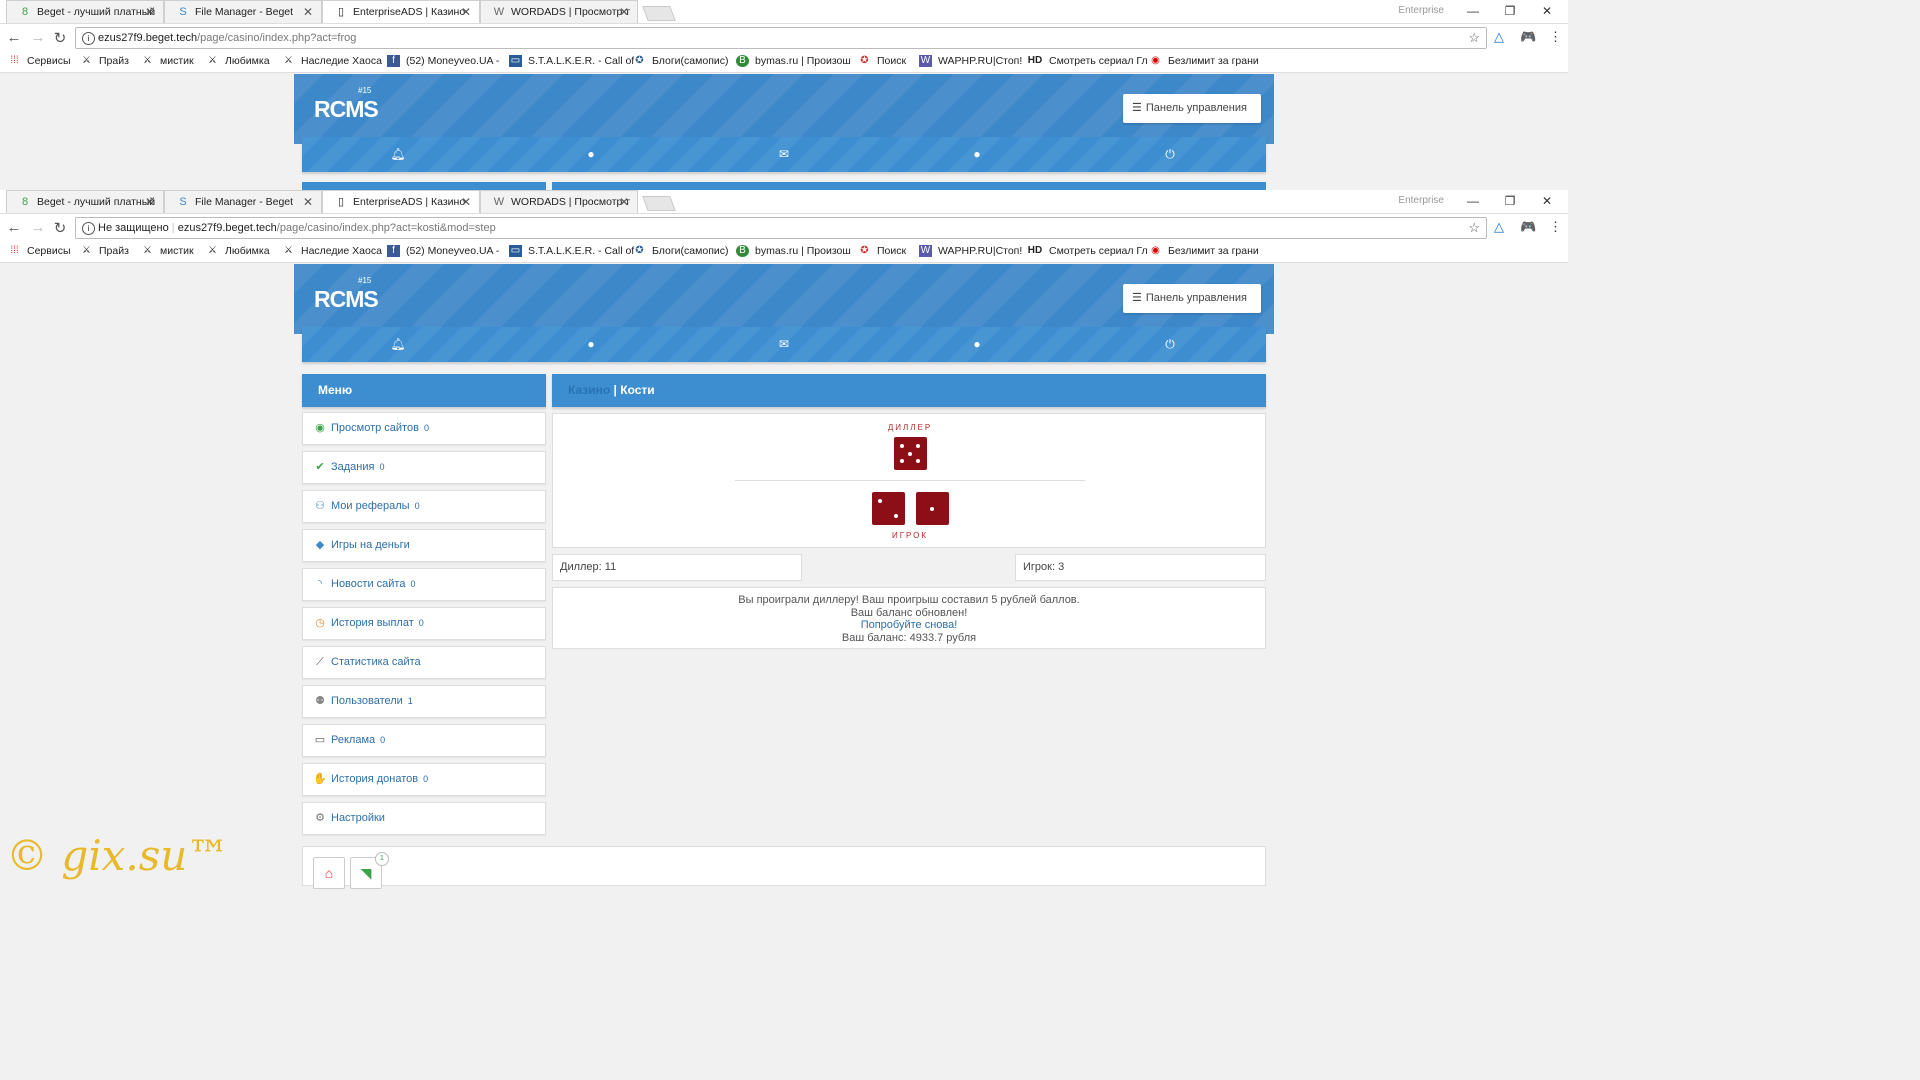  Describe the element at coordinates (133, 228) in the screenshot. I see `security-label: Не защищено` at that location.